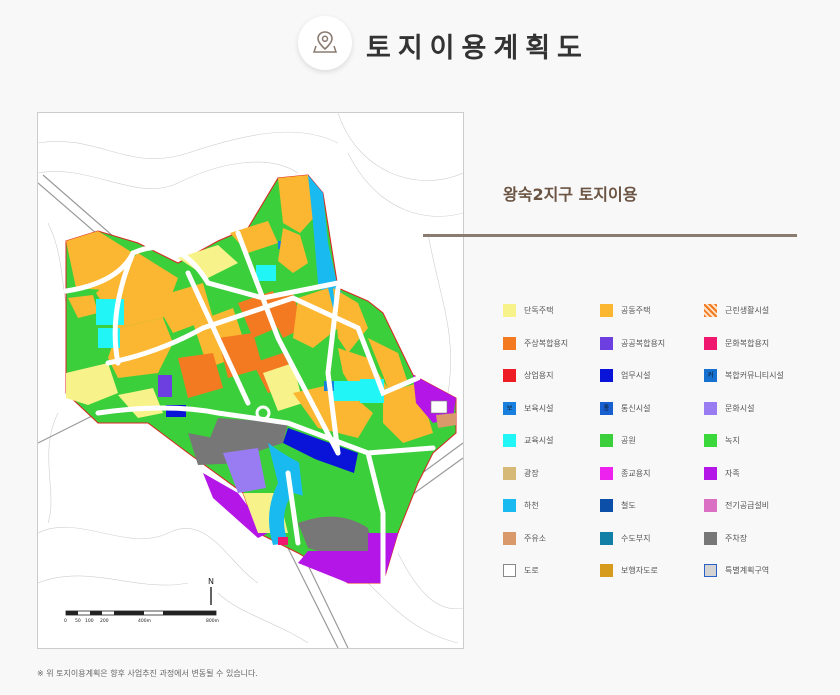 The image size is (840, 695). I want to click on footnote: ※ 위 토지이용계획은 향후 사업추진 과정에서 변동될 수 있습니다., so click(147, 673).